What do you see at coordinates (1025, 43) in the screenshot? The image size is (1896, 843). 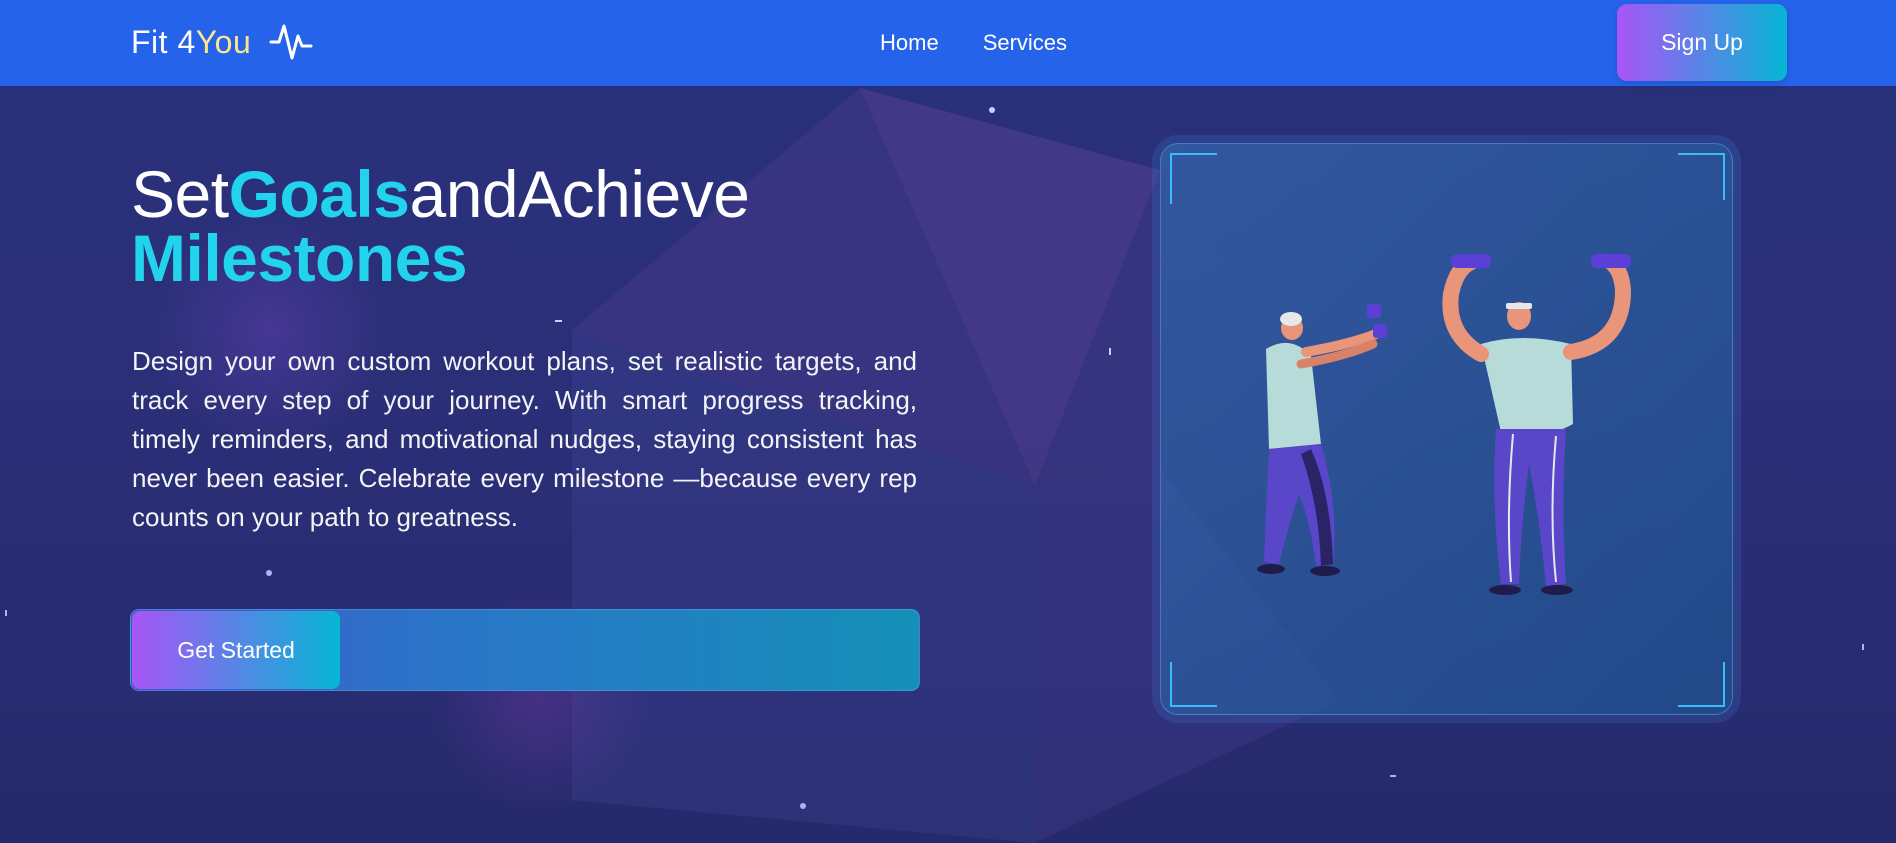 I see `nav-link-services: Services` at bounding box center [1025, 43].